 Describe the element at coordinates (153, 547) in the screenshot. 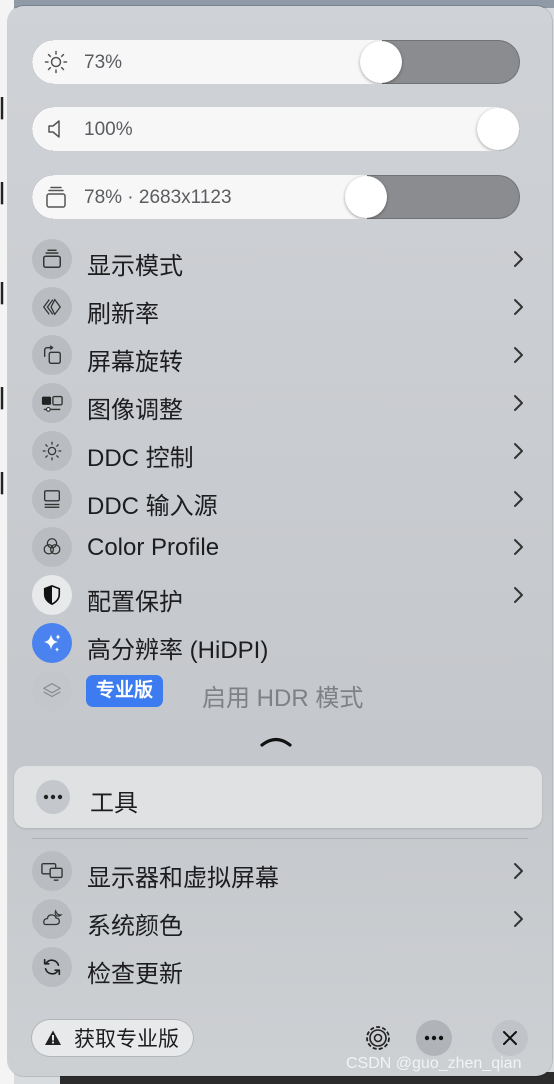

I see `menu-item-label: Color Profile` at that location.